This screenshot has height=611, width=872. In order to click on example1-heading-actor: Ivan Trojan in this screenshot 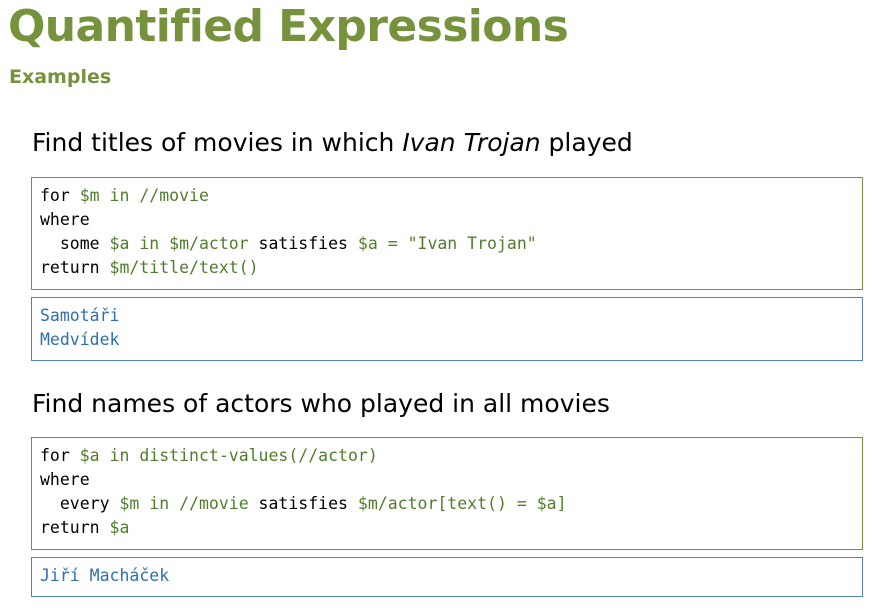, I will do `click(471, 142)`.